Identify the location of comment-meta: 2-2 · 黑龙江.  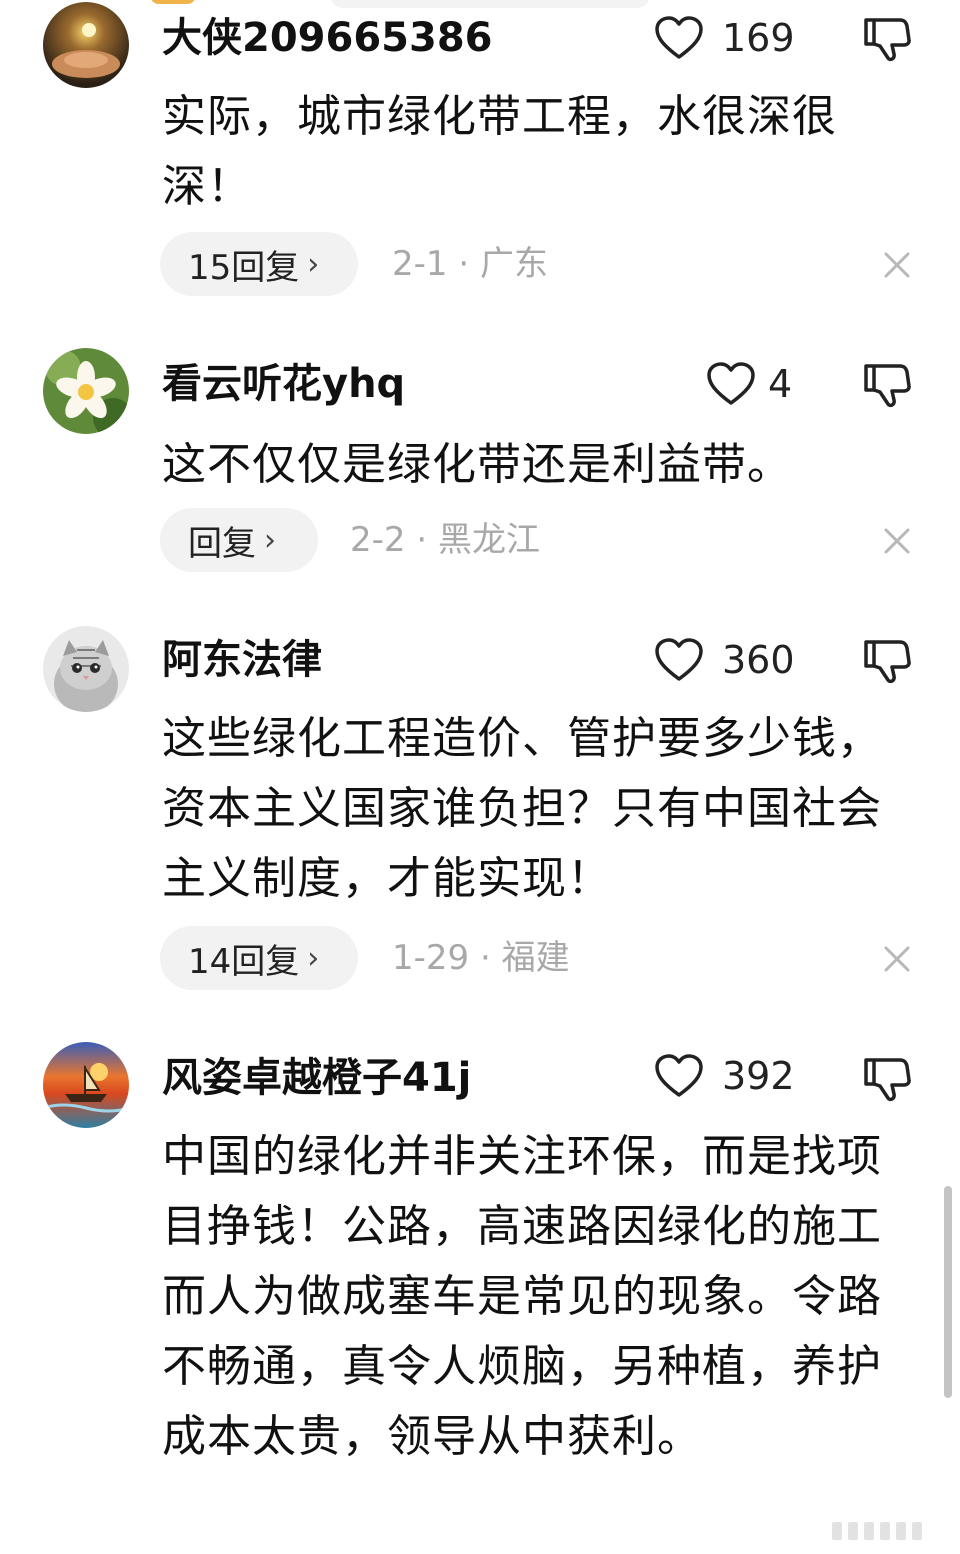
(445, 540).